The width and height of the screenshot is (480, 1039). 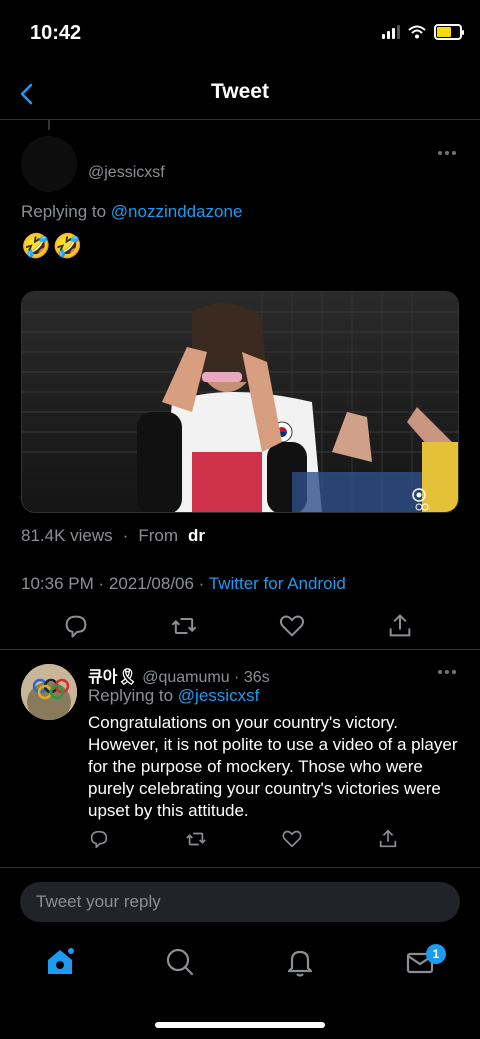 I want to click on retweet-button, so click(x=184, y=626).